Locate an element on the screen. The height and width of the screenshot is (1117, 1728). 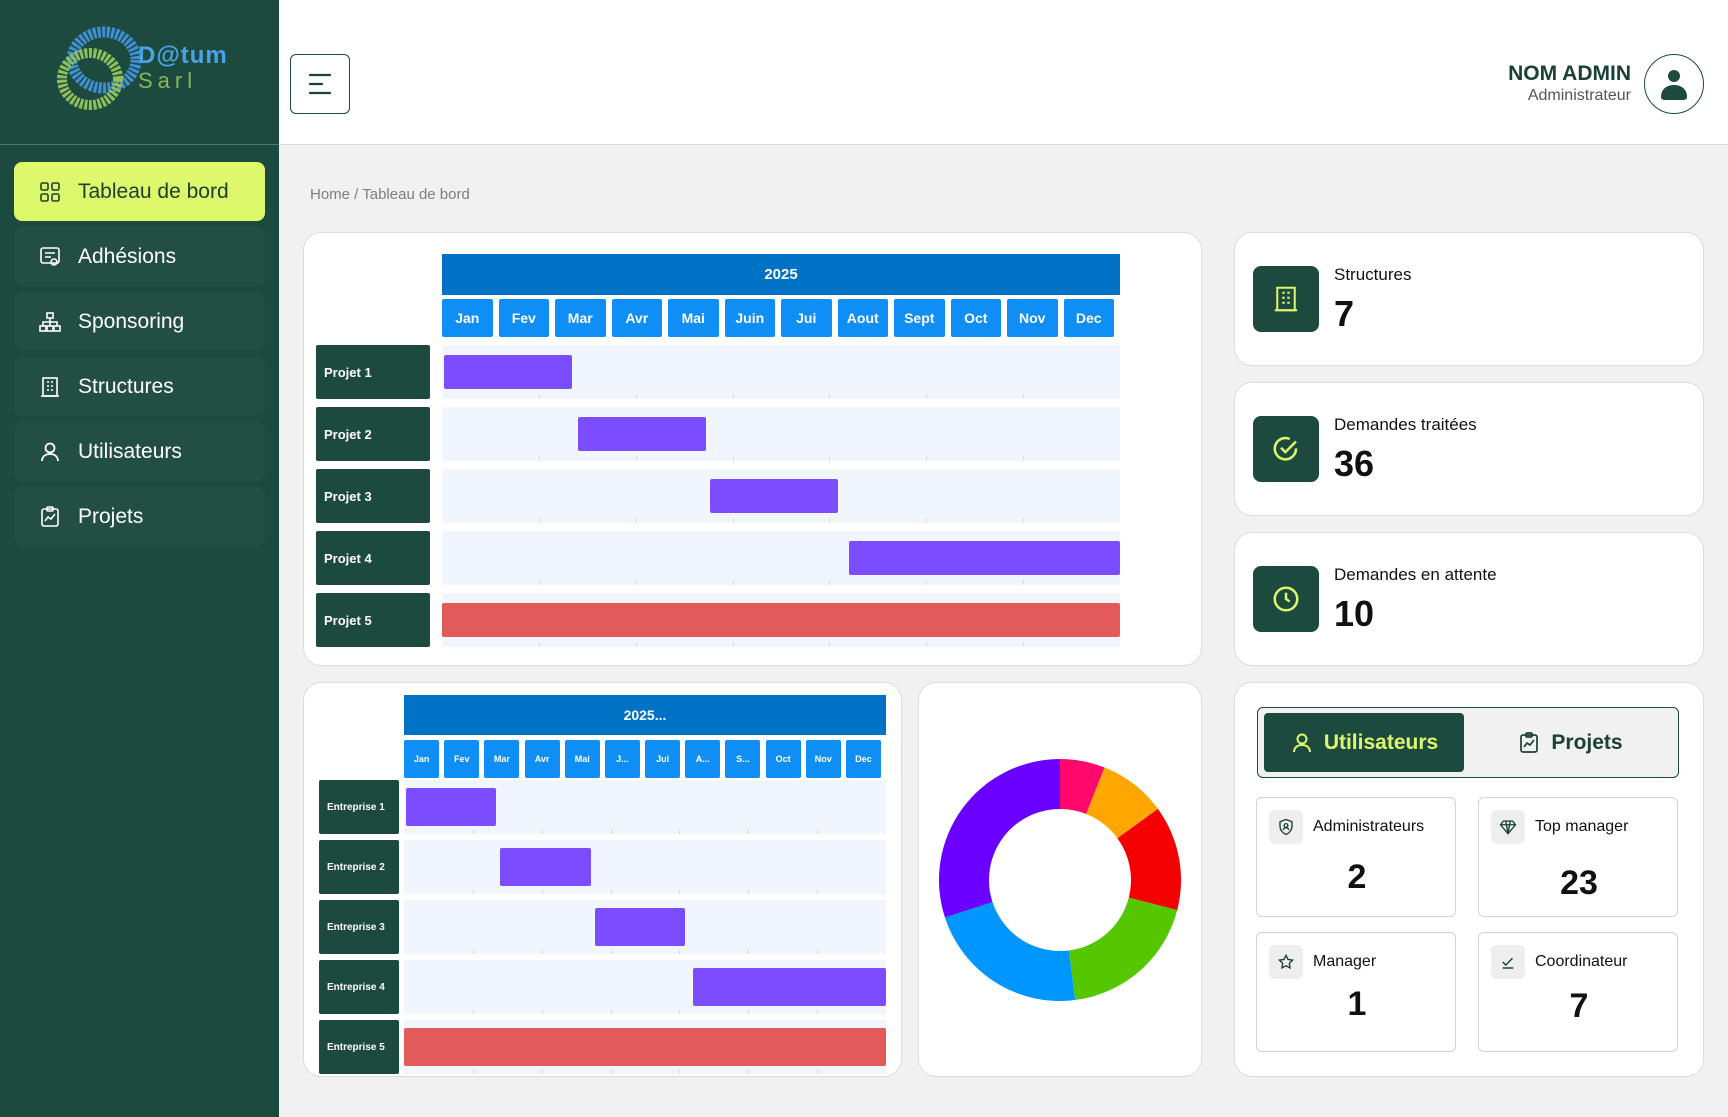
role-card-coordinateur: Coordinateur 7 is located at coordinates (1578, 992).